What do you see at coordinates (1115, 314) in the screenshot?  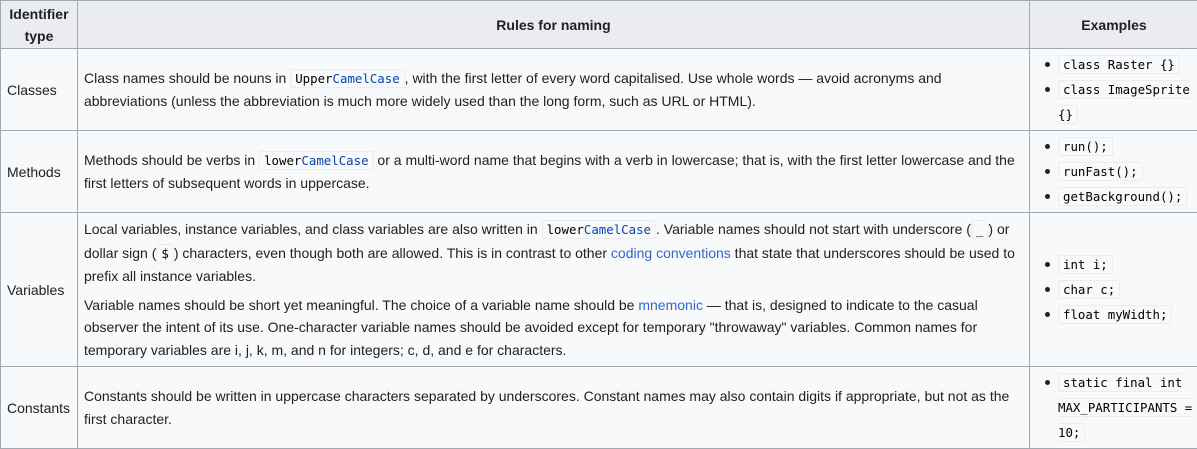 I see `example-code: float myWidth;` at bounding box center [1115, 314].